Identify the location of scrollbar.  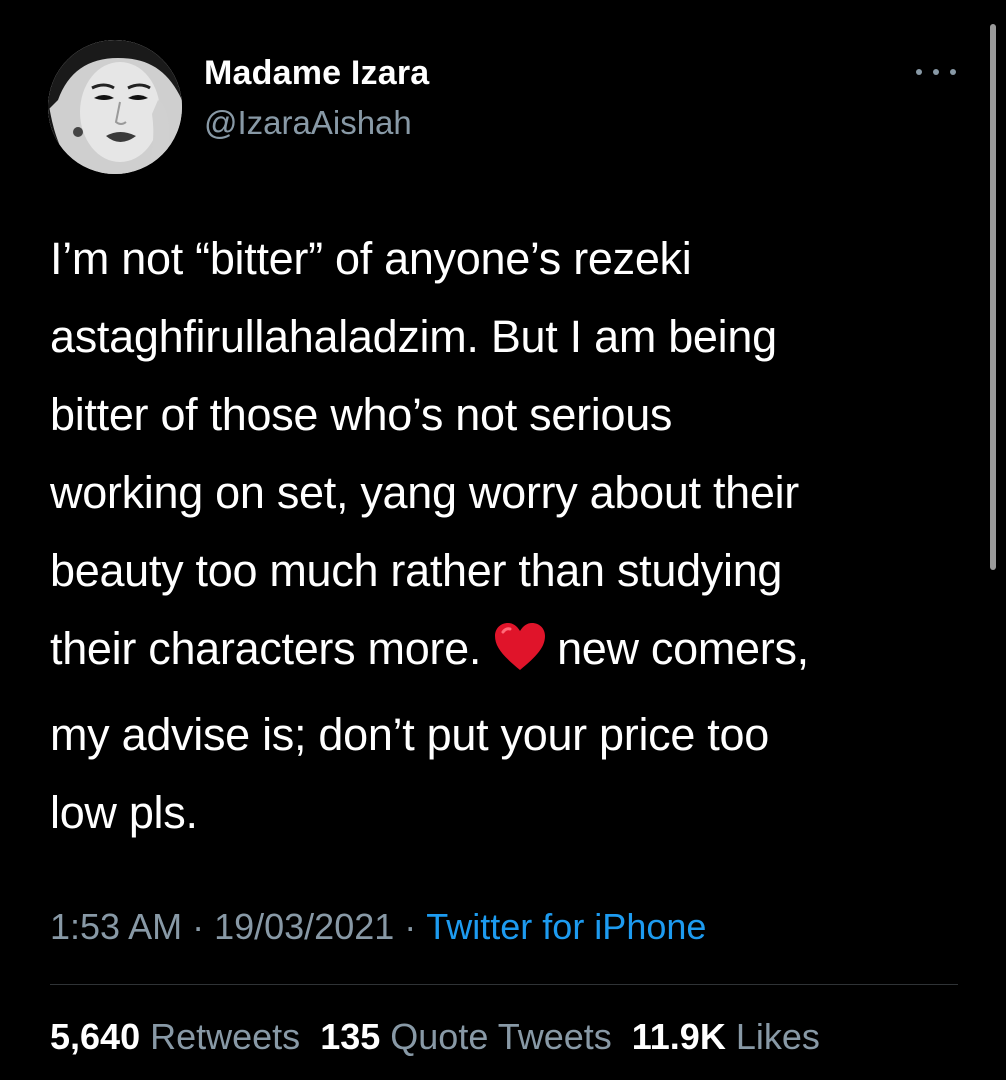
(993, 297).